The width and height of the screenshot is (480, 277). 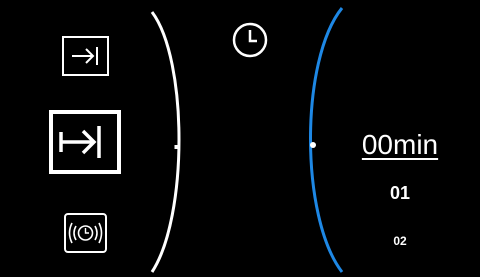 What do you see at coordinates (400, 193) in the screenshot?
I see `next-duration-option: 01` at bounding box center [400, 193].